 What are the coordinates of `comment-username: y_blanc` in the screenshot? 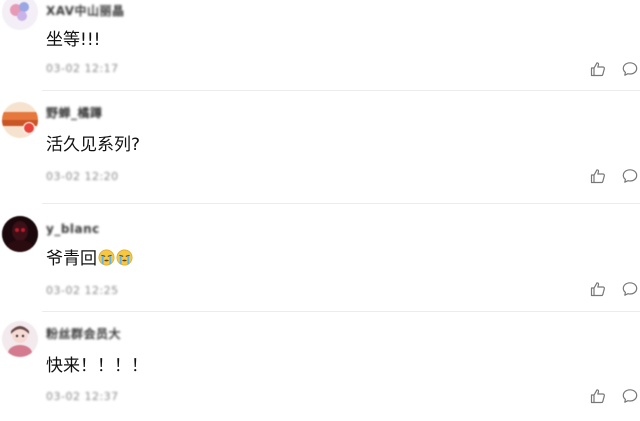 It's located at (73, 229).